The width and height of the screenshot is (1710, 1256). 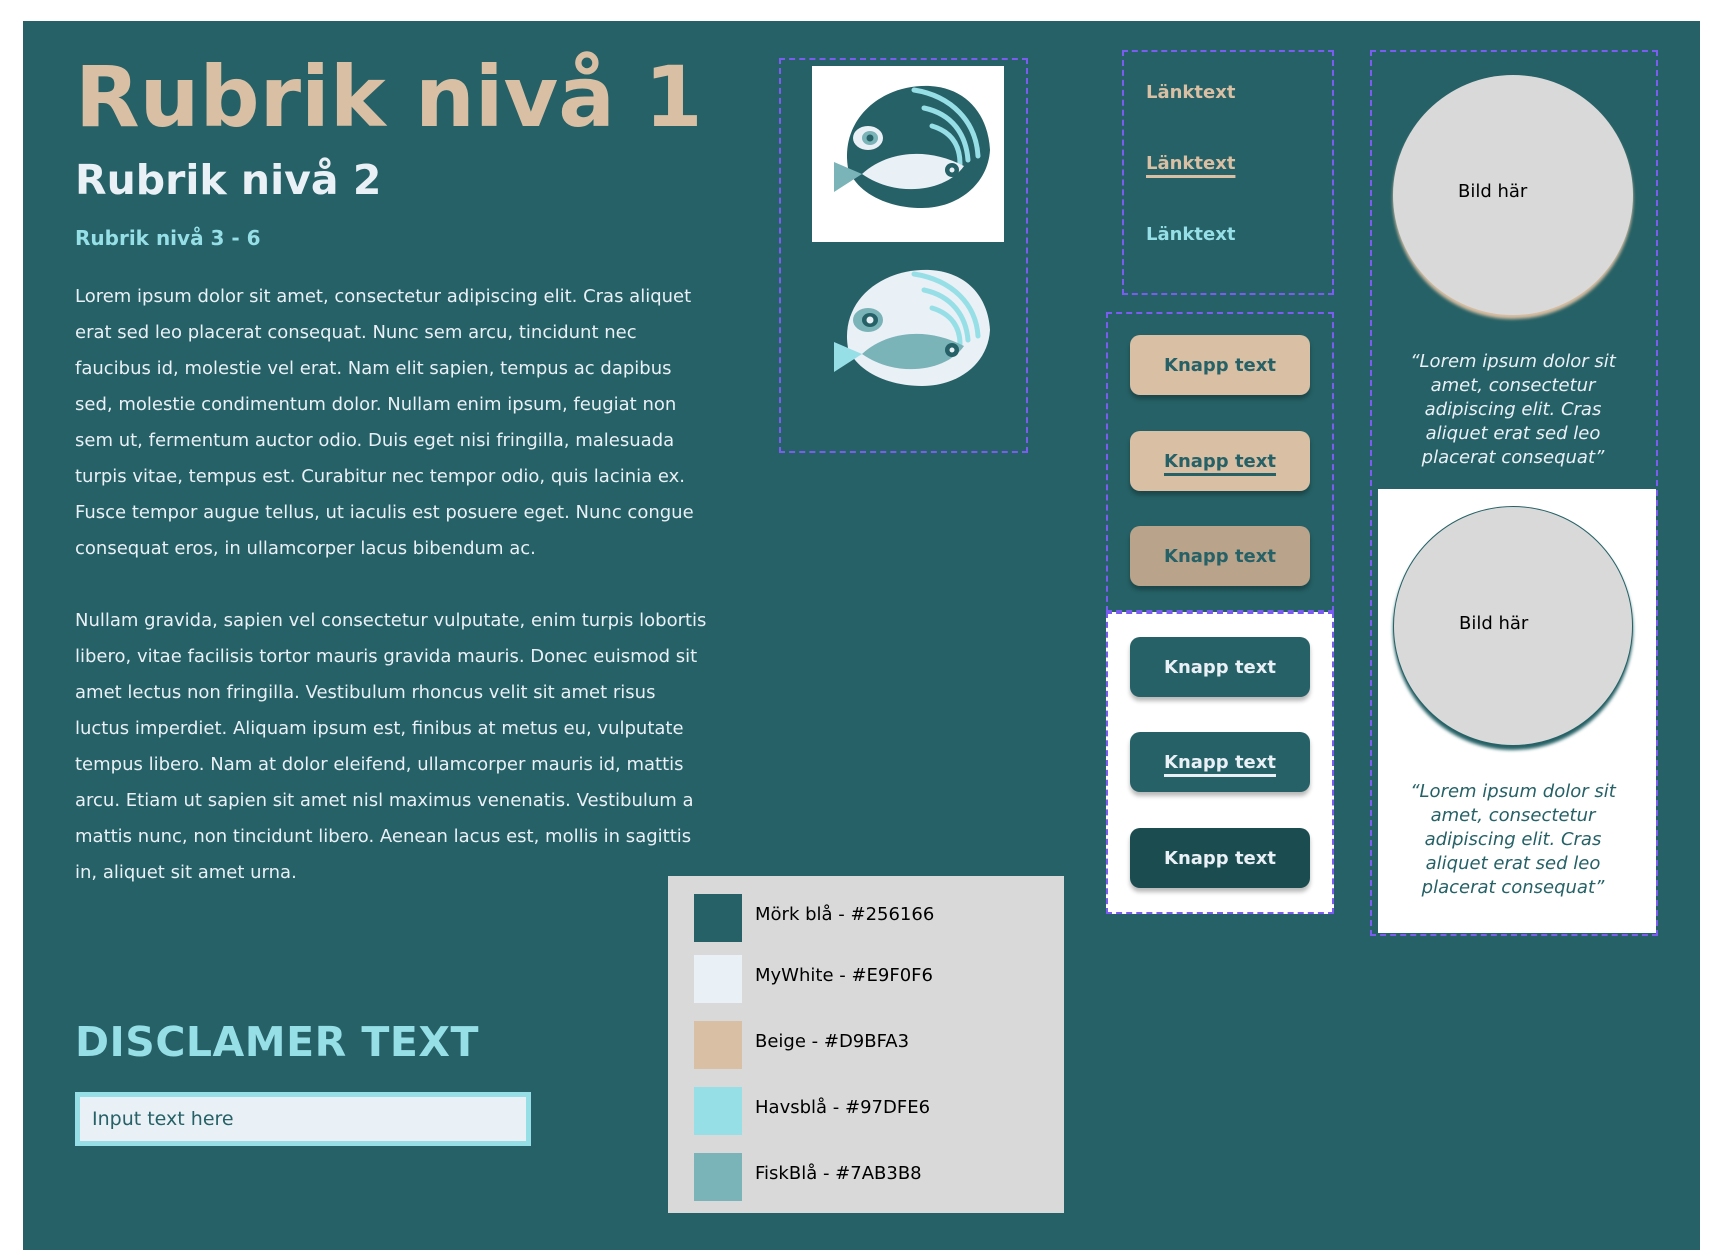 What do you see at coordinates (389, 97) in the screenshot?
I see `heading-level-1: Rubrik nivå 1` at bounding box center [389, 97].